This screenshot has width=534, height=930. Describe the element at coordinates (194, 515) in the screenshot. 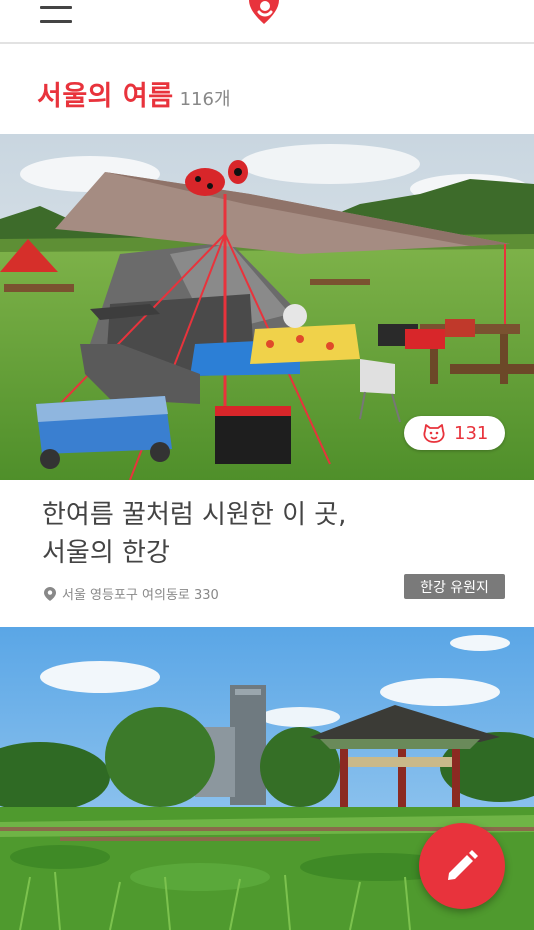

I see `card-title-line-1: 한여름 꿀처럼 시원한 이 곳,` at that location.